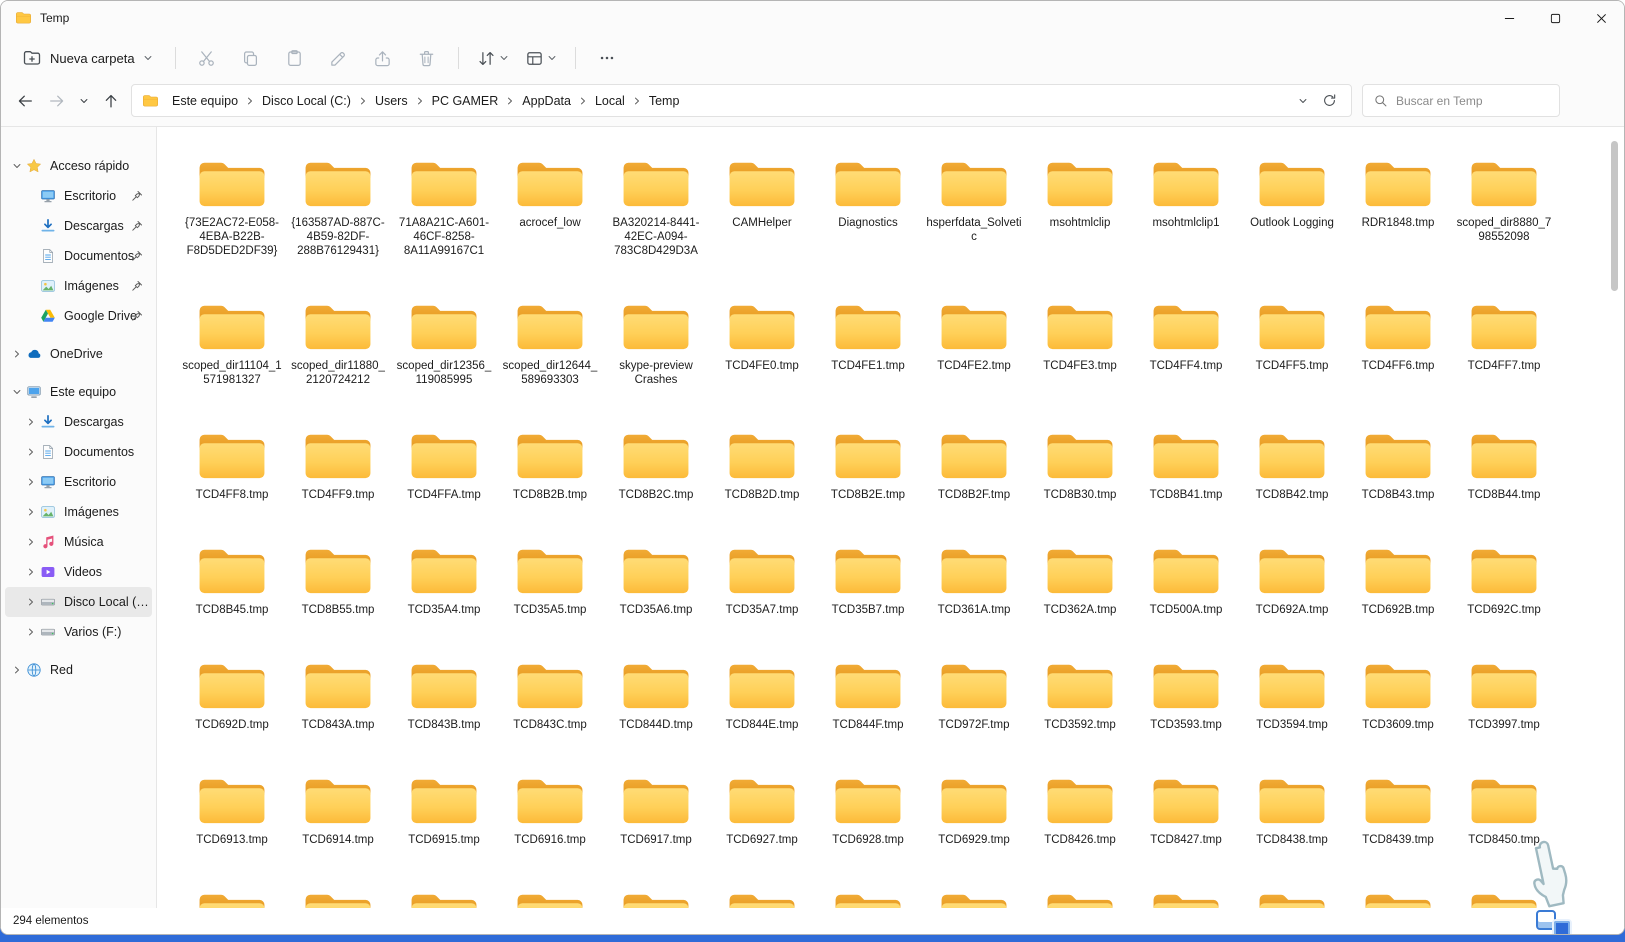 This screenshot has width=1625, height=942. I want to click on folder-item: TCD8B43.tmp, so click(1398, 474).